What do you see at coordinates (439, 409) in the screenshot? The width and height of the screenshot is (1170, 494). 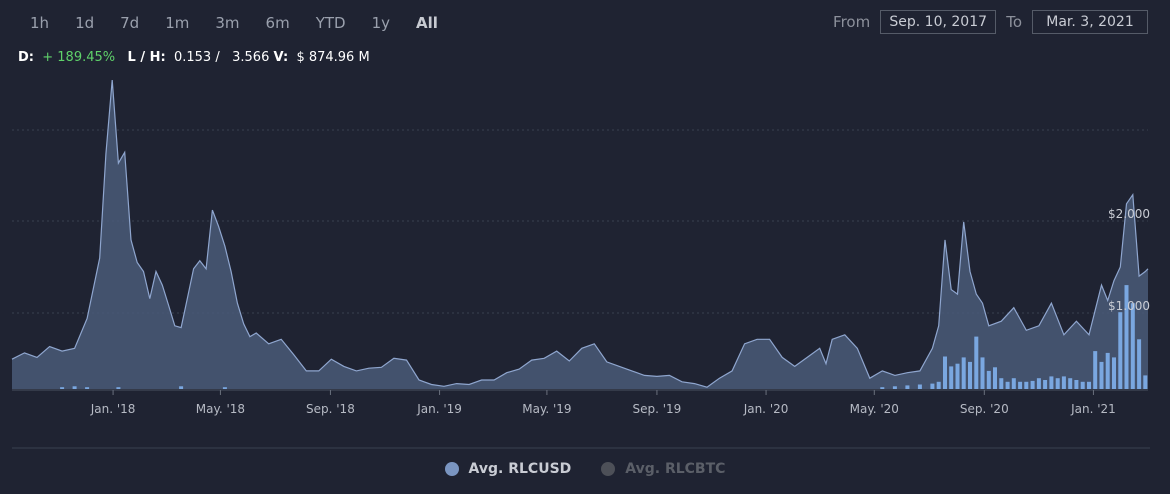 I see `x-tick-label: Jan. '19` at bounding box center [439, 409].